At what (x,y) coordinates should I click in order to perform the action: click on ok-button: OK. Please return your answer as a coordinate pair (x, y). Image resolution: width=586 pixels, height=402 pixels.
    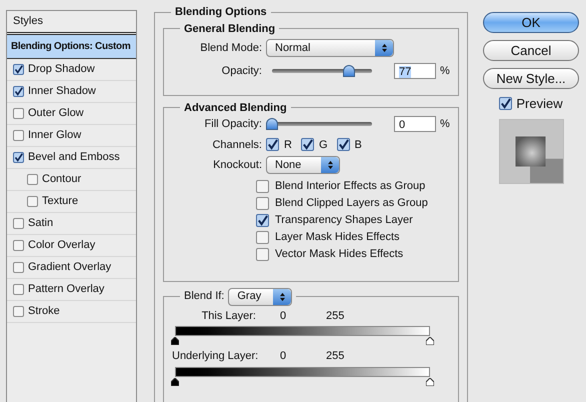
    Looking at the image, I should click on (531, 22).